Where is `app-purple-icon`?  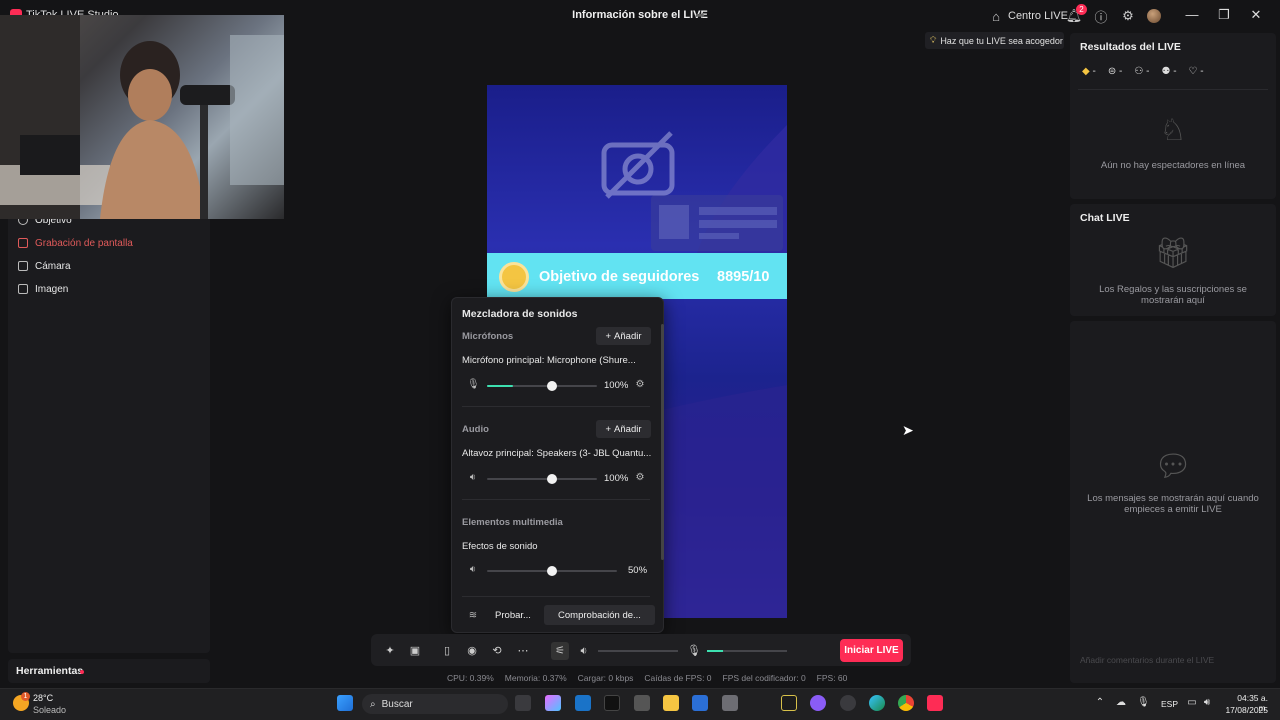 app-purple-icon is located at coordinates (818, 703).